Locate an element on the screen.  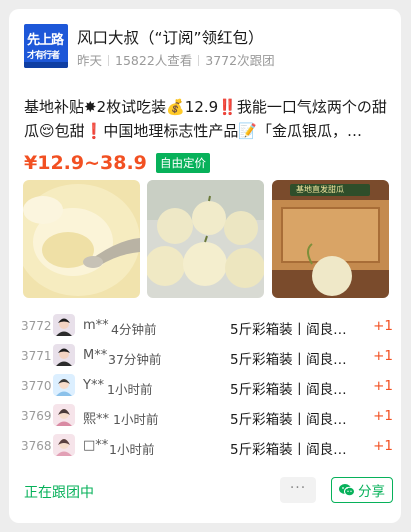
post-date: 昨天 is located at coordinates (90, 60).